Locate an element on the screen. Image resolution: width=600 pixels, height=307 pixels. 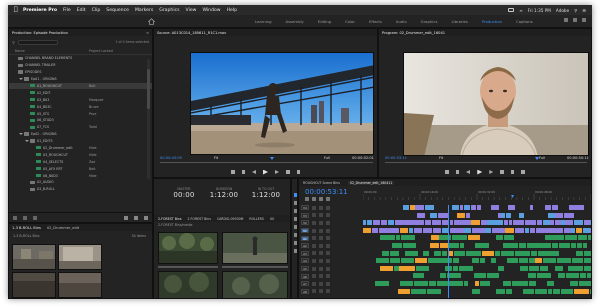
project-bin-row: CHANNEL BRAND ELEMENTS is located at coordinates (80, 58).